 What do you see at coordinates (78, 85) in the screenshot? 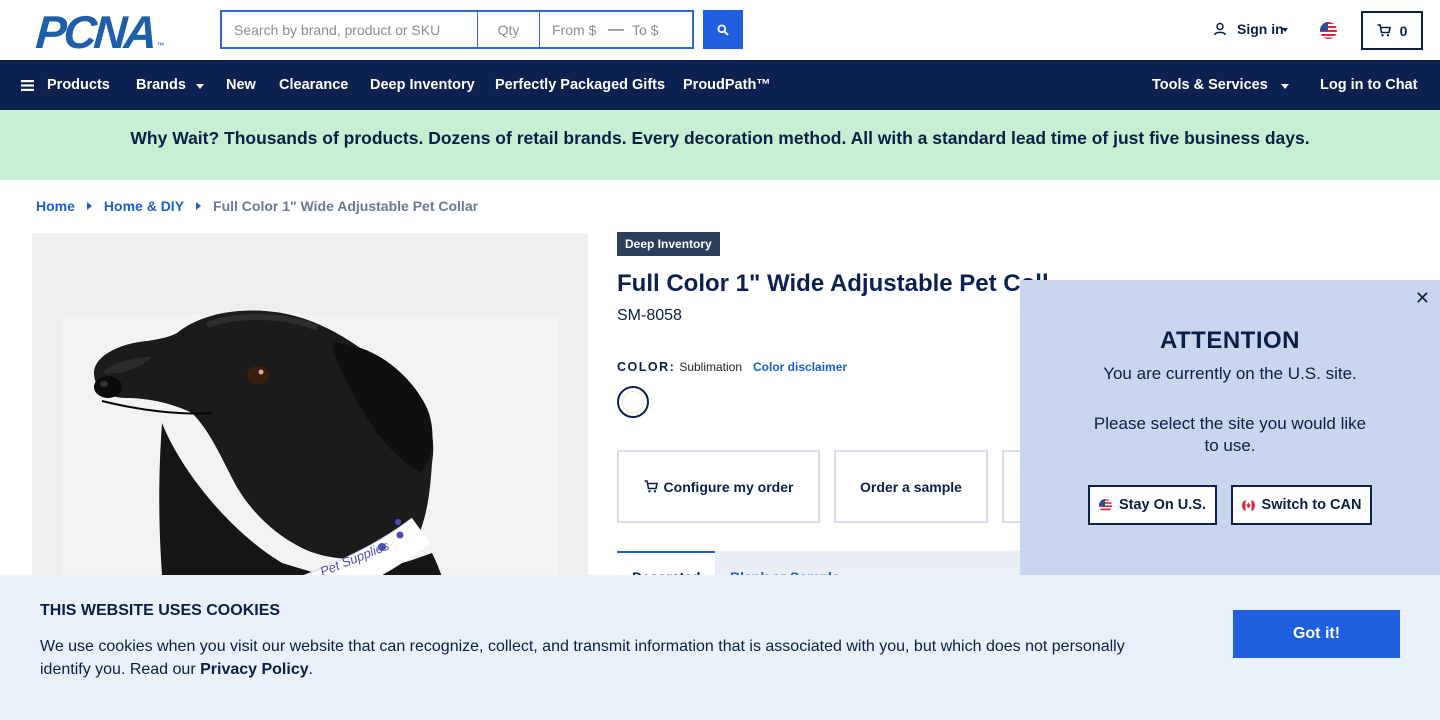
I see `nav-products-label: Products` at bounding box center [78, 85].